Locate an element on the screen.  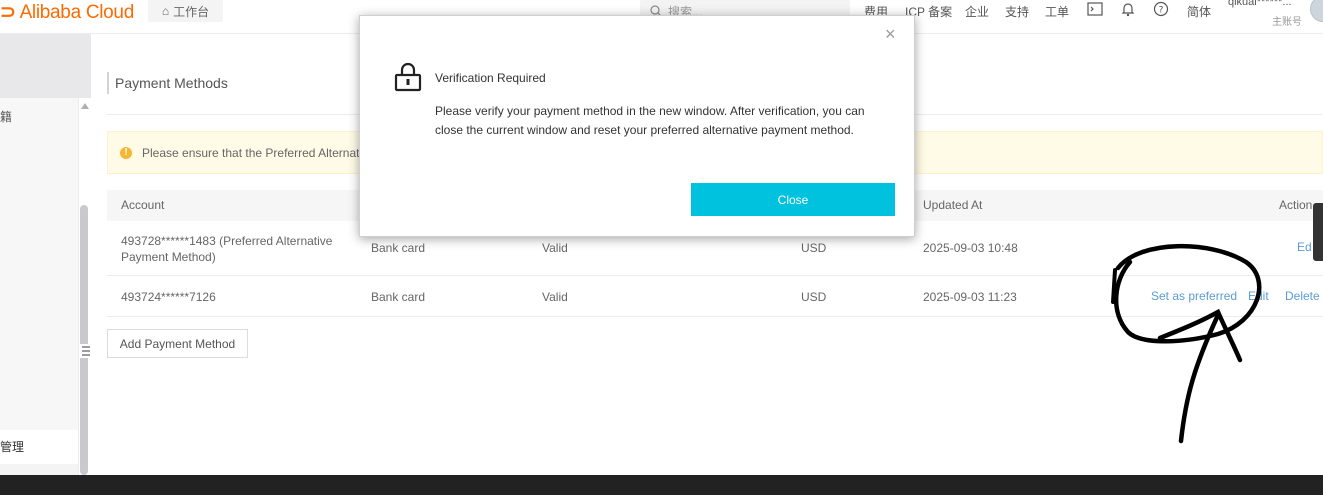
nav-enterprise: 企业 is located at coordinates (977, 11).